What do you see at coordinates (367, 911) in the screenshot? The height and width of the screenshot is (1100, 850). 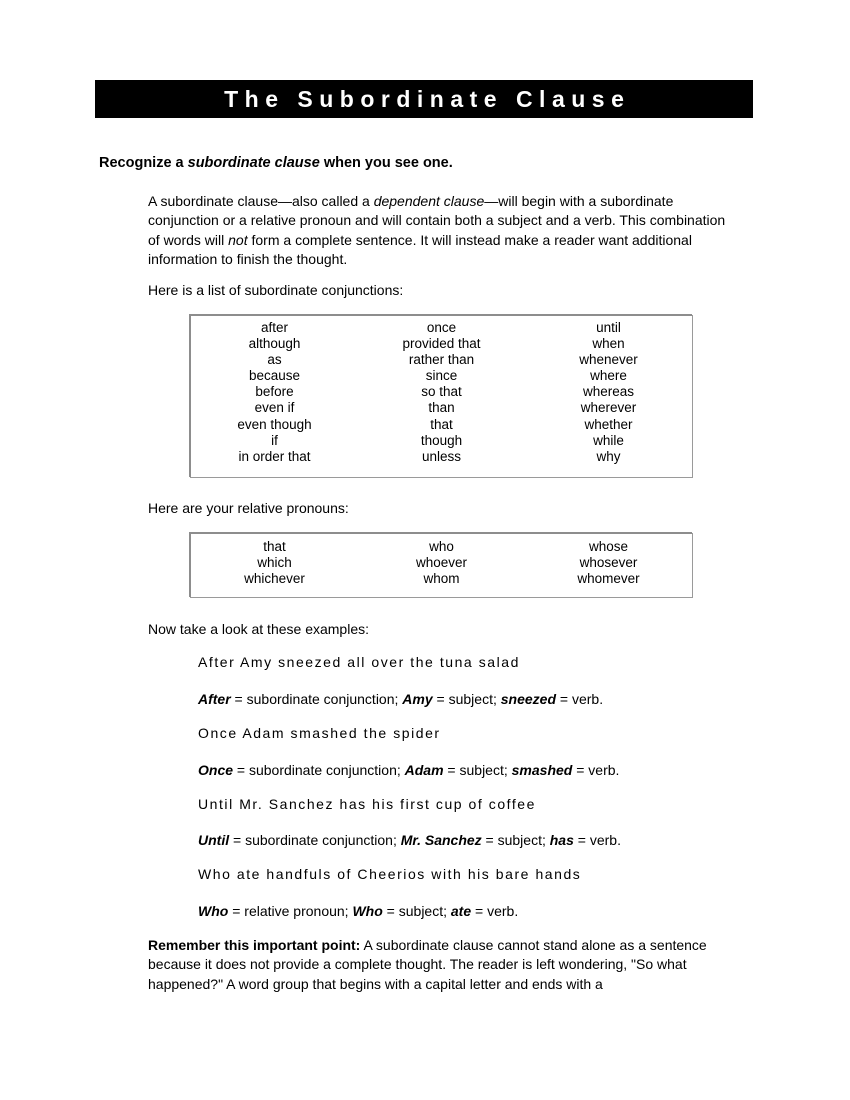 I see `example-4-term-2: Who` at bounding box center [367, 911].